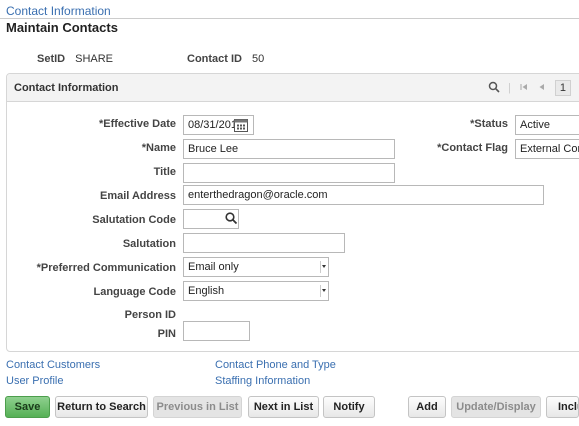  Describe the element at coordinates (216, 331) in the screenshot. I see `pin-input` at that location.